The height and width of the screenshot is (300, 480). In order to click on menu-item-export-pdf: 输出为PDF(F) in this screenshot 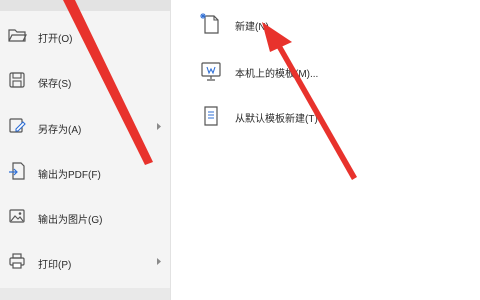, I will do `click(85, 172)`.